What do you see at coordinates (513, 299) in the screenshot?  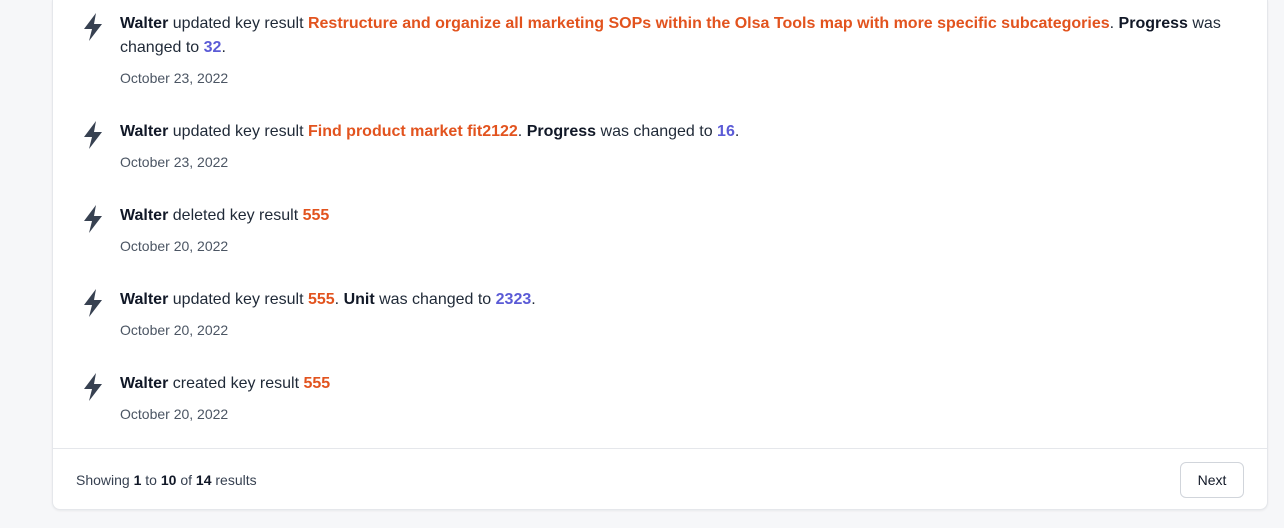 I see `new-value: 2323` at bounding box center [513, 299].